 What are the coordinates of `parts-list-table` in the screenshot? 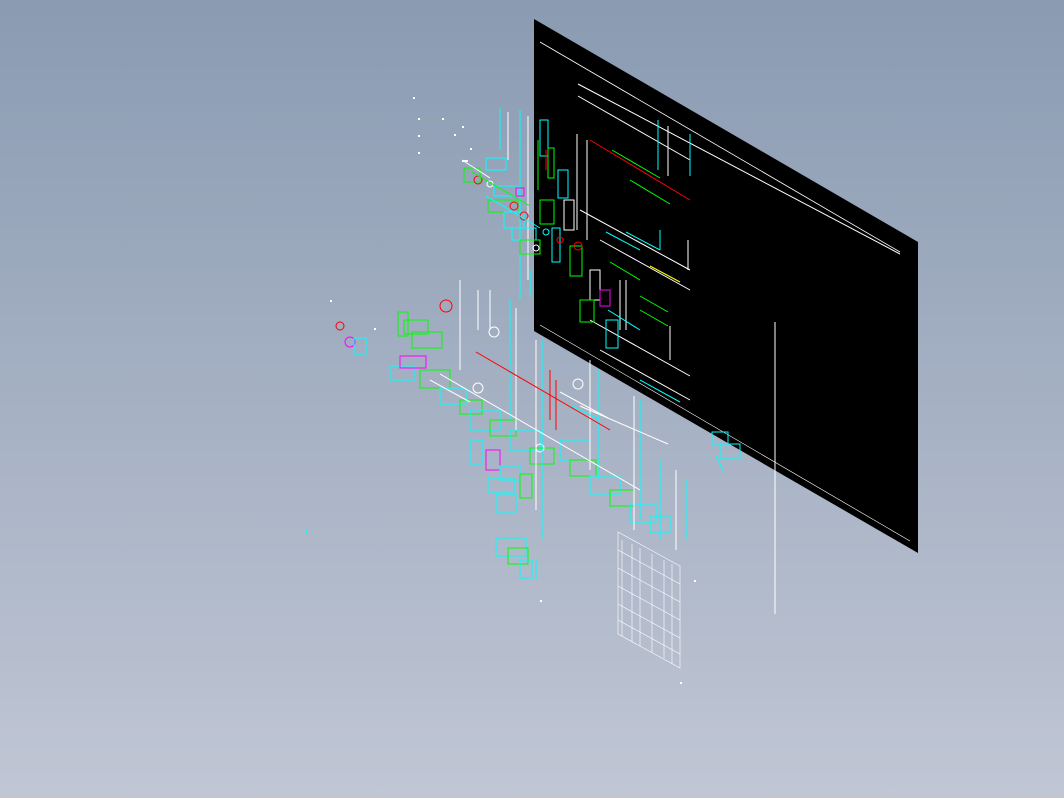 It's located at (649, 600).